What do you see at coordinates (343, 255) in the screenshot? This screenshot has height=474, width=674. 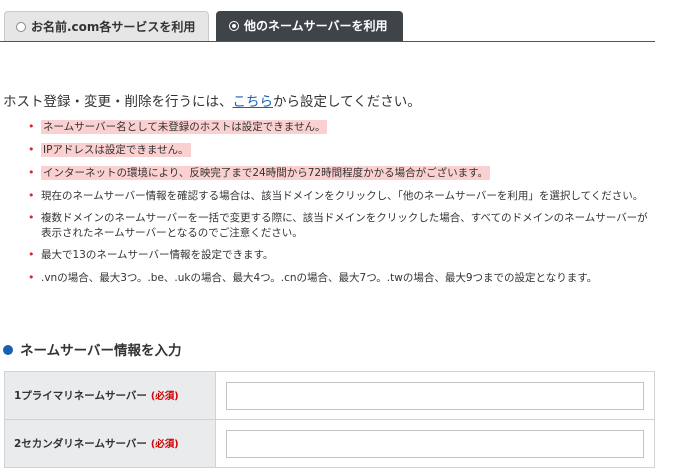 I see `note-item: 最大で13のネームサーバー情報を設定できます。` at bounding box center [343, 255].